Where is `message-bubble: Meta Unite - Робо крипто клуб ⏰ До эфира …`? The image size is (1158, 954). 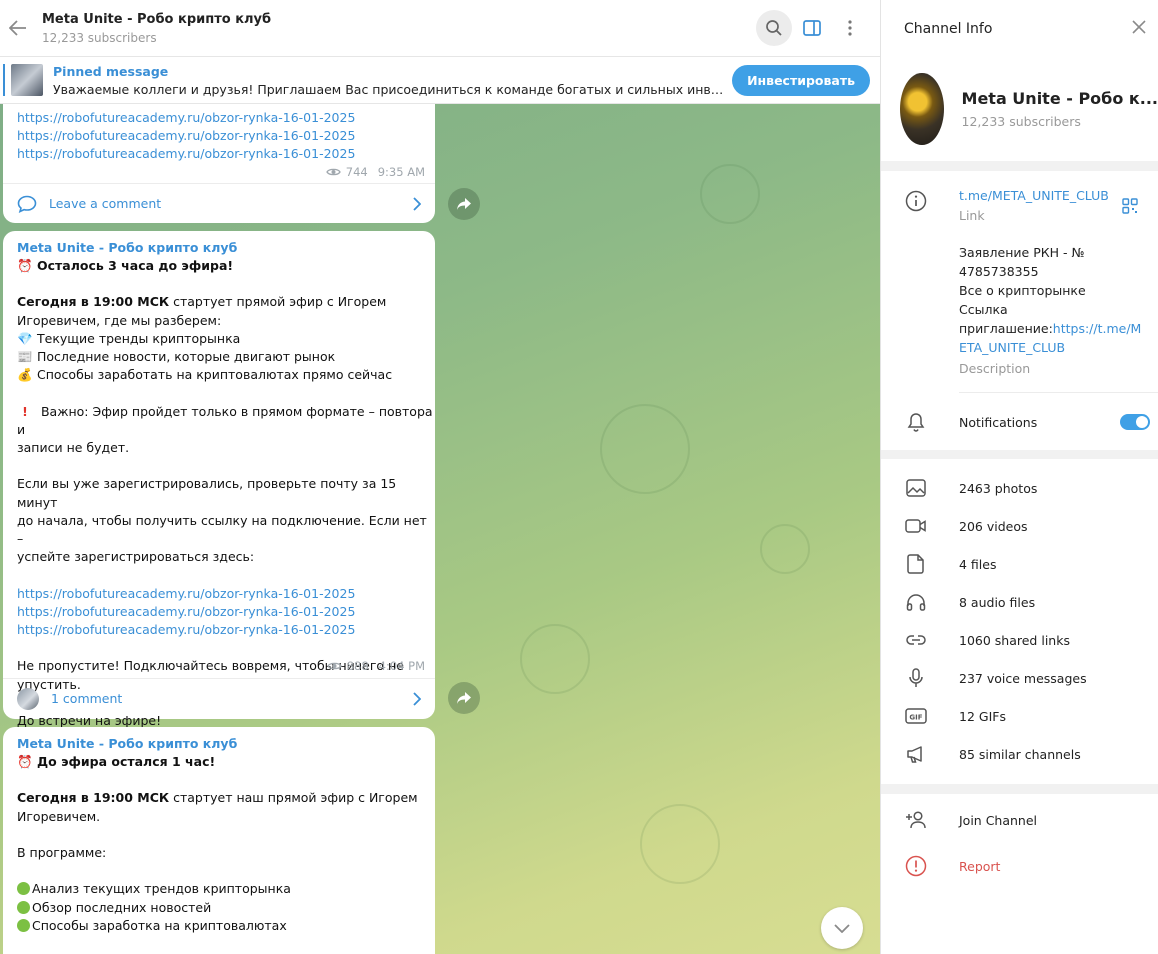 message-bubble: Meta Unite - Робо крипто клуб ⏰ До эфира … is located at coordinates (219, 840).